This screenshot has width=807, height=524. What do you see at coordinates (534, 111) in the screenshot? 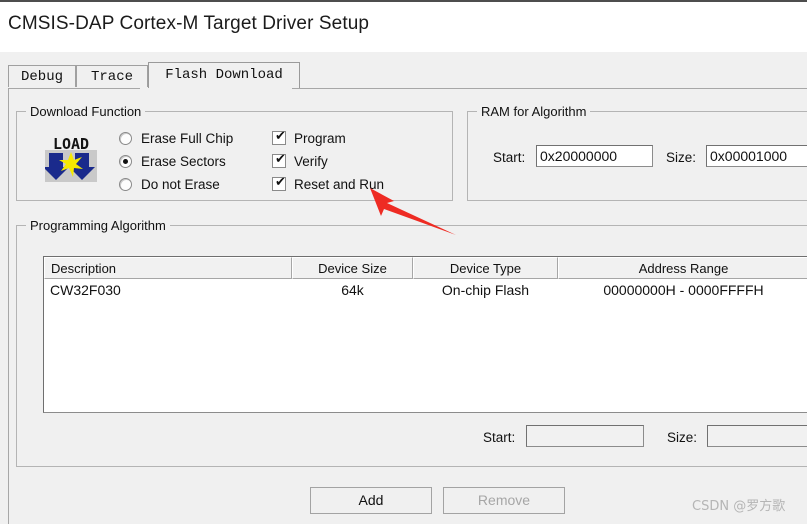
I see `ram-for-algorithm-legend: RAM for Algorithm` at bounding box center [534, 111].